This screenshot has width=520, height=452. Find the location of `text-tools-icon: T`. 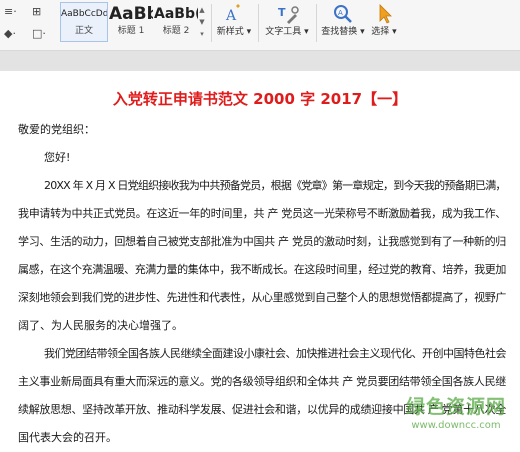

text-tools-icon: T is located at coordinates (287, 14).